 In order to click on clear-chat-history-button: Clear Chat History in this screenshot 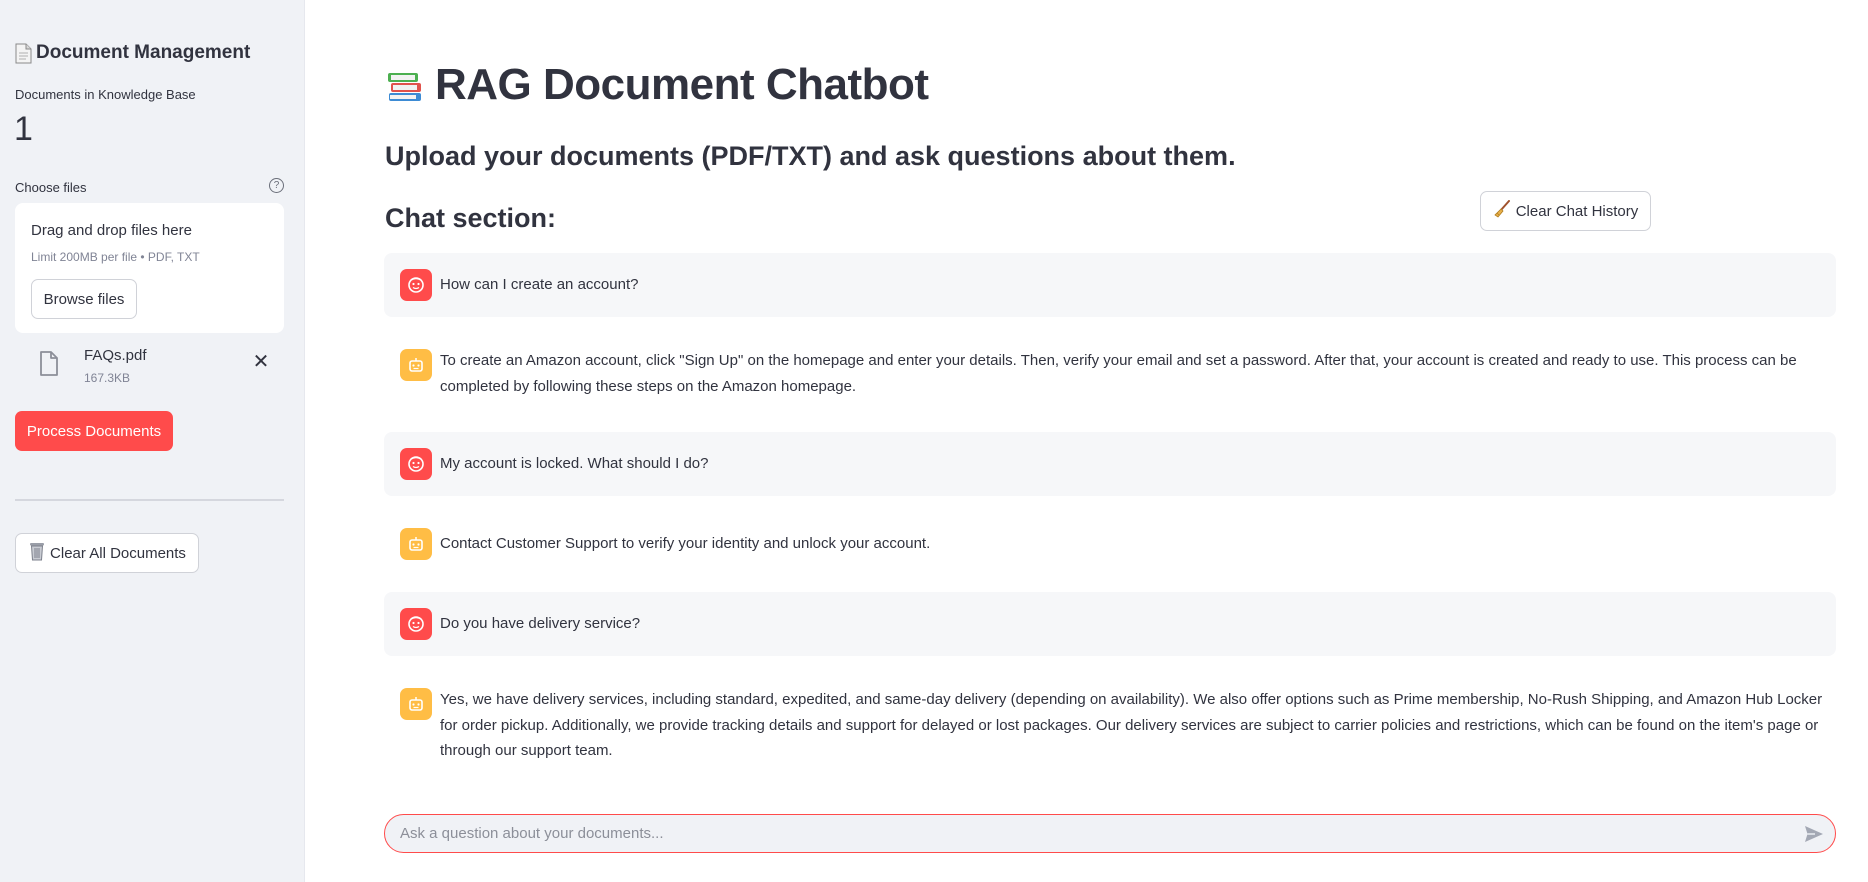, I will do `click(1565, 211)`.